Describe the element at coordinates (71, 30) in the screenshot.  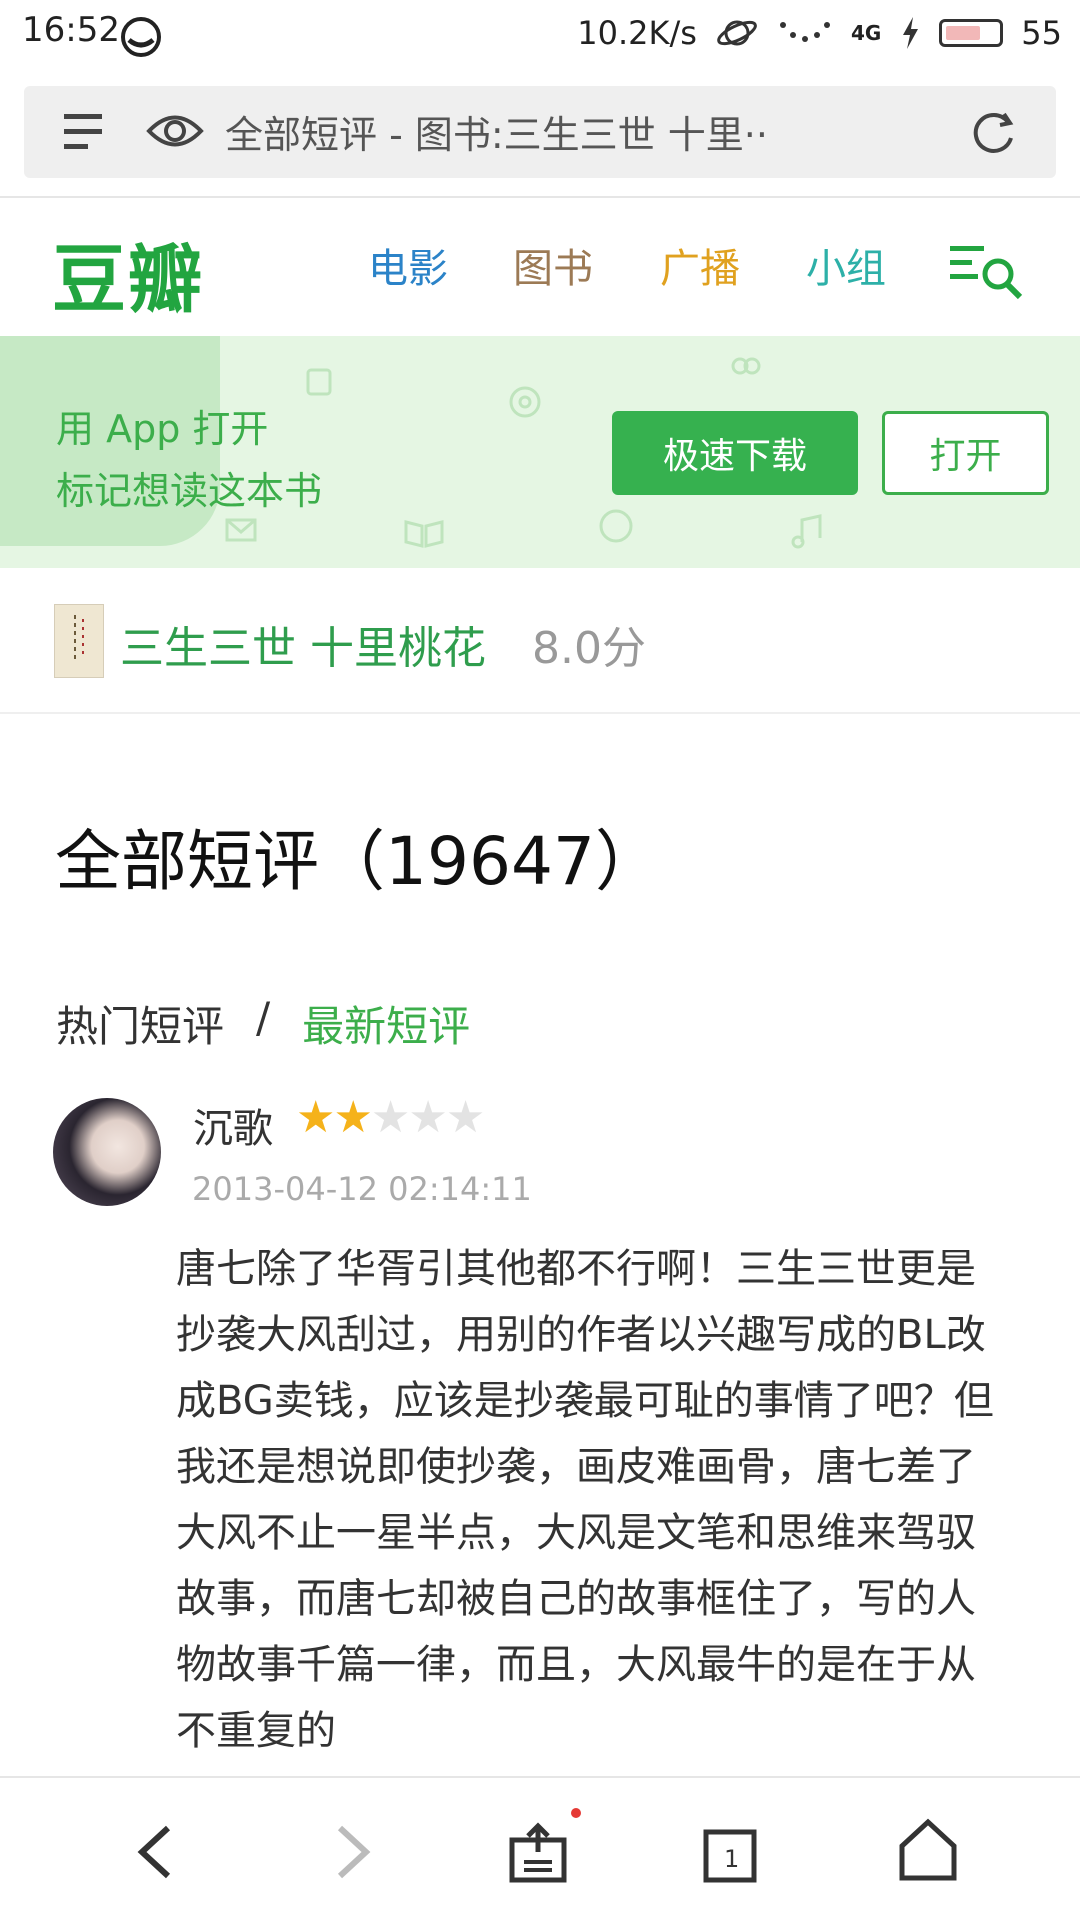
I see `status-time: 16:52` at that location.